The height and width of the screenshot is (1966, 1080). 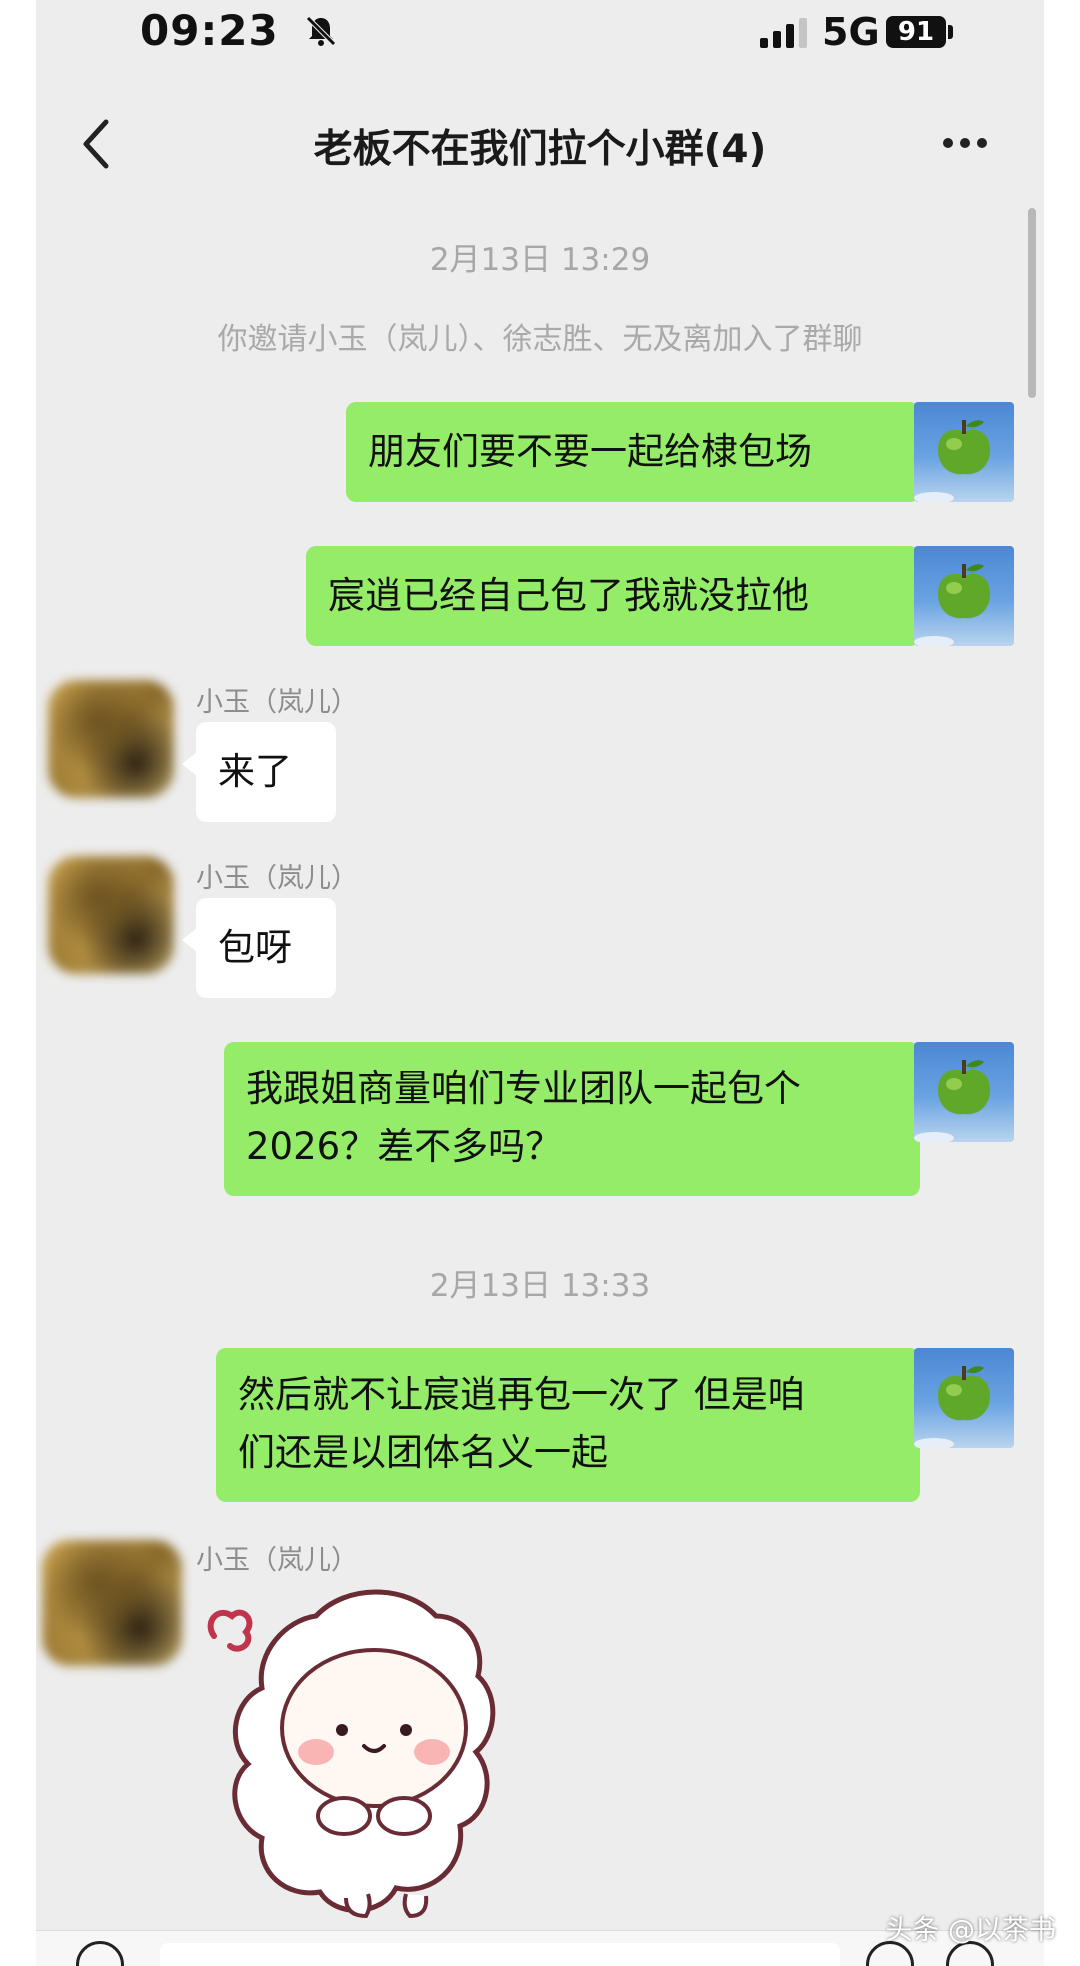 What do you see at coordinates (970, 1930) in the screenshot?
I see `watermark: 头条 @以茶书` at bounding box center [970, 1930].